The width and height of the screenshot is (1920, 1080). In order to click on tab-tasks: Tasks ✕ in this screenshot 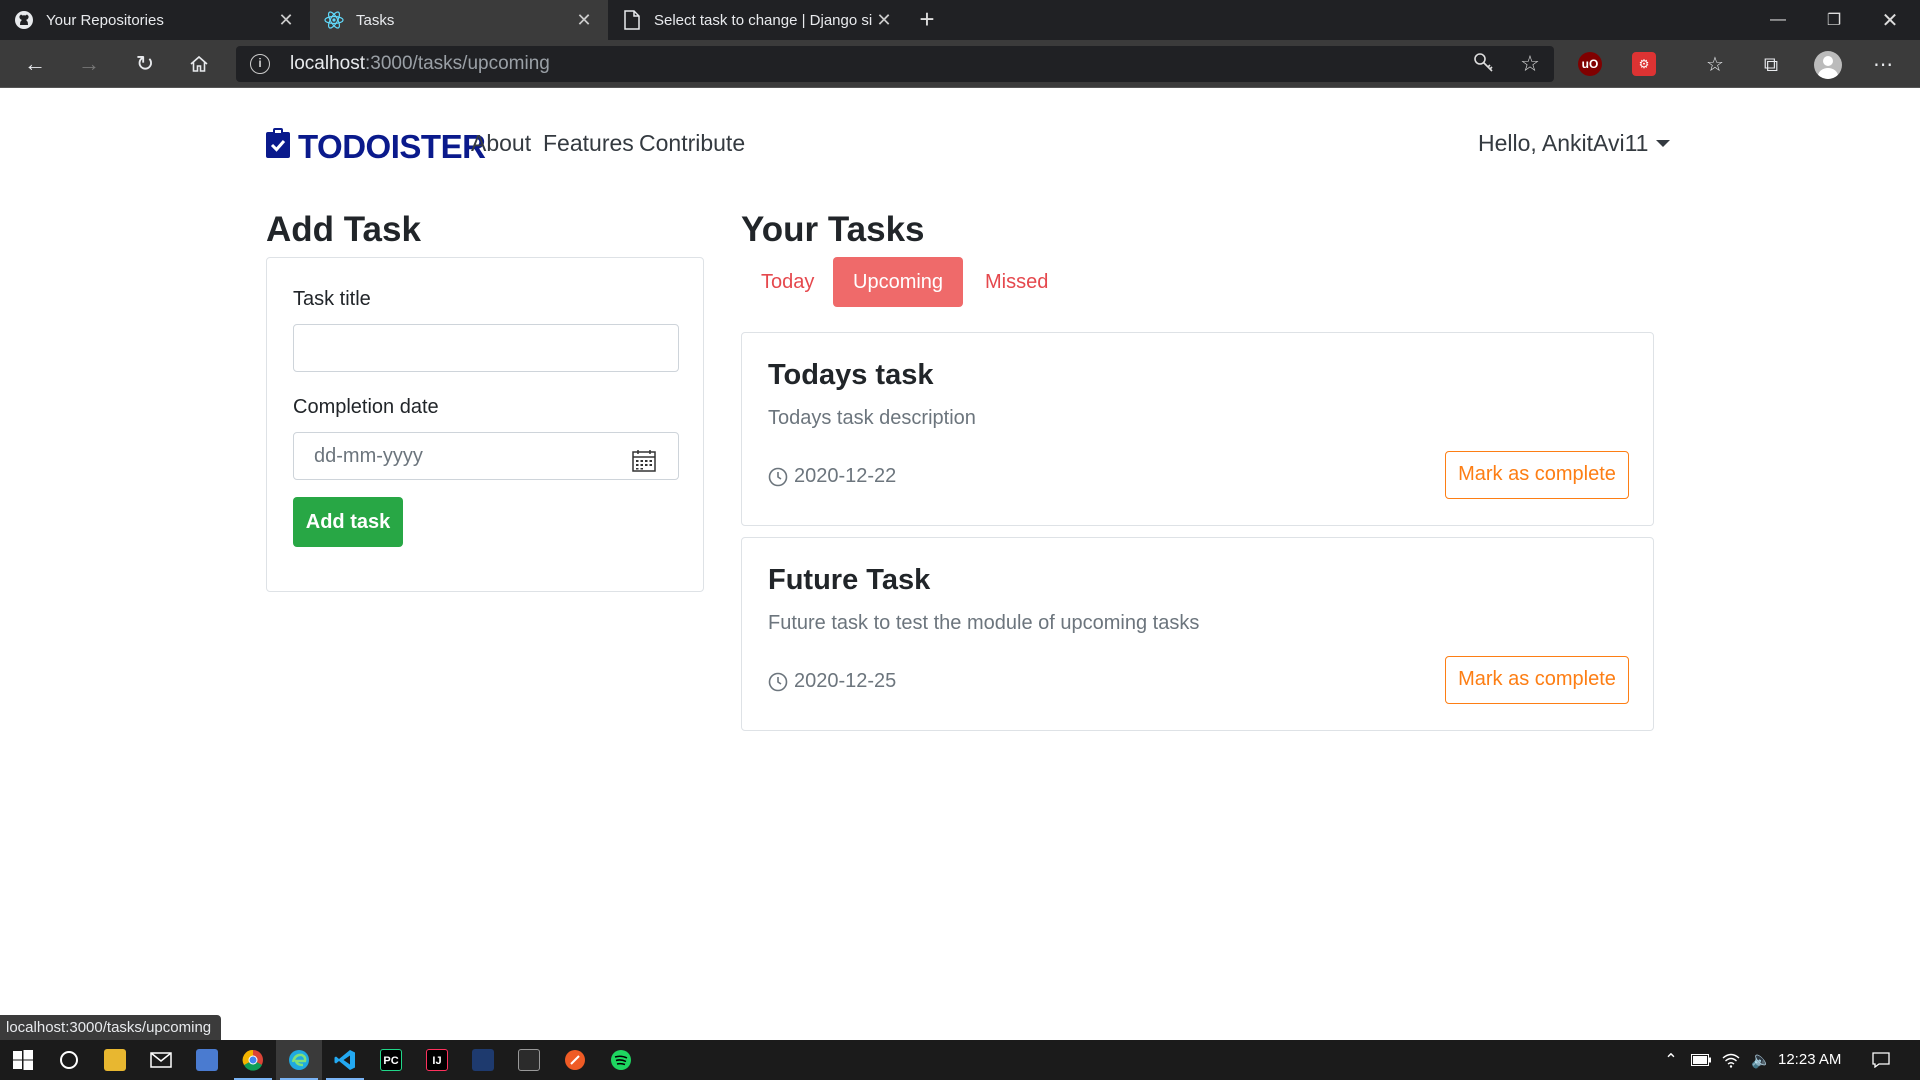, I will do `click(459, 20)`.